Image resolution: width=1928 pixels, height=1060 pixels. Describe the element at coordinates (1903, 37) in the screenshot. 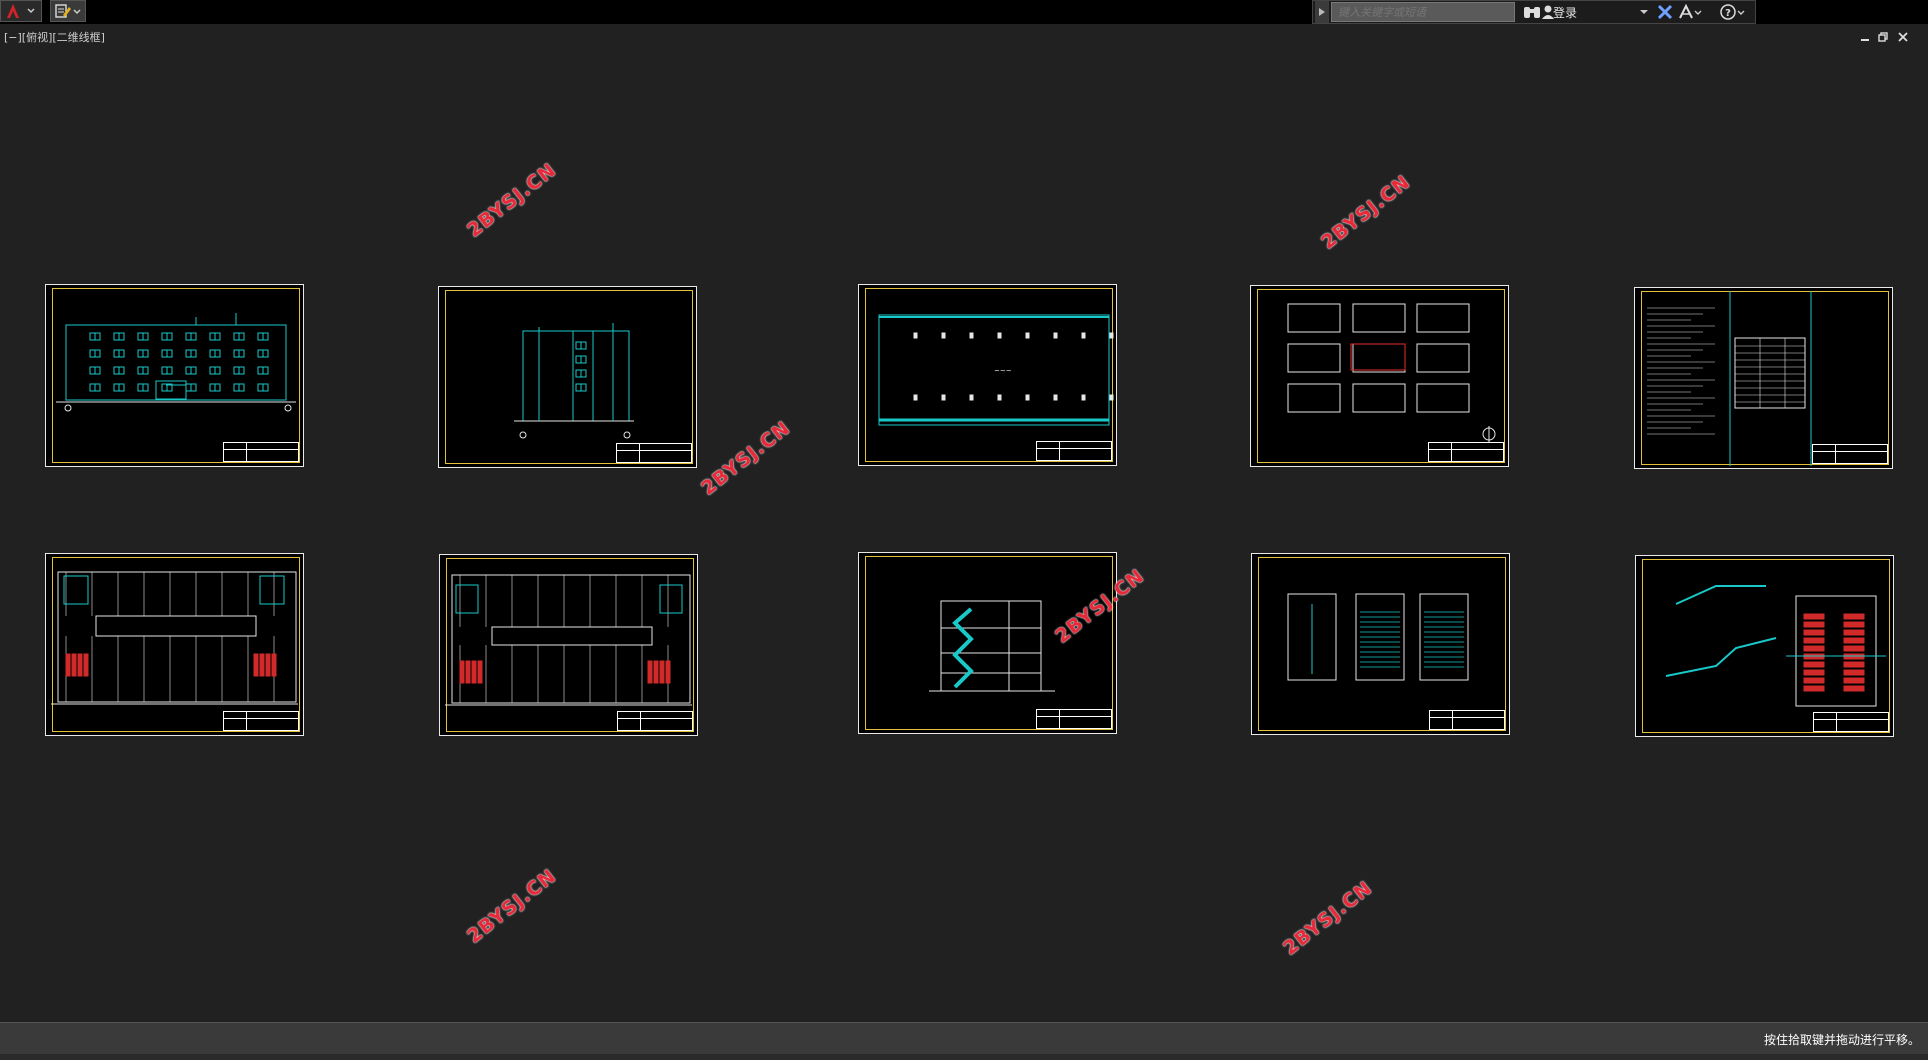

I see `close-icon` at that location.